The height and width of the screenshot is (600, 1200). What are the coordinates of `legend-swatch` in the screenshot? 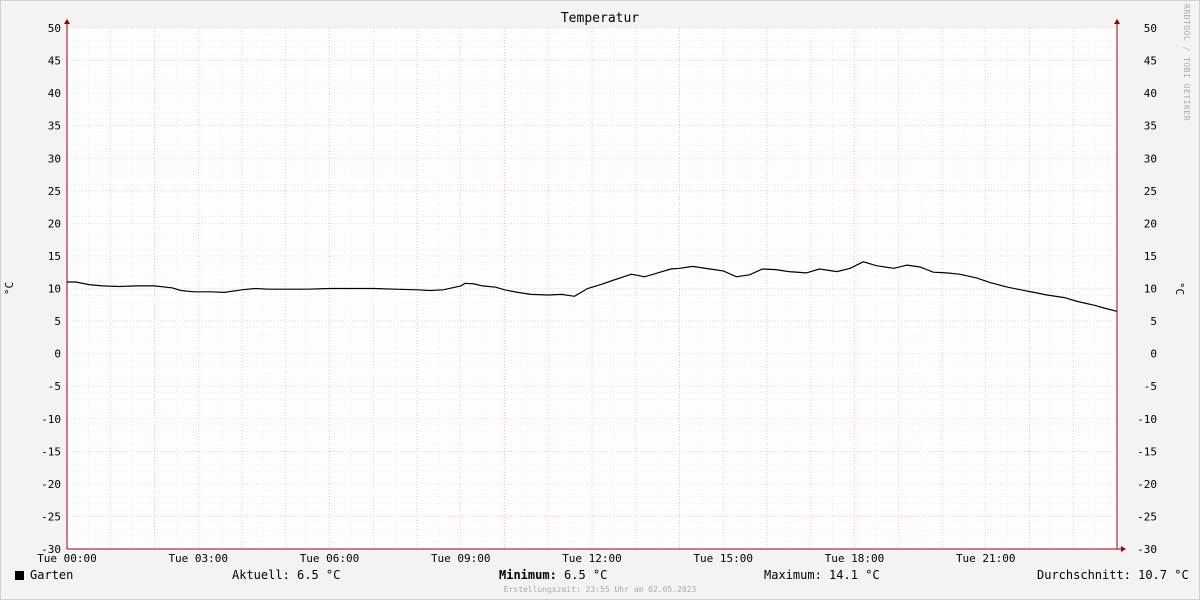 It's located at (19, 575).